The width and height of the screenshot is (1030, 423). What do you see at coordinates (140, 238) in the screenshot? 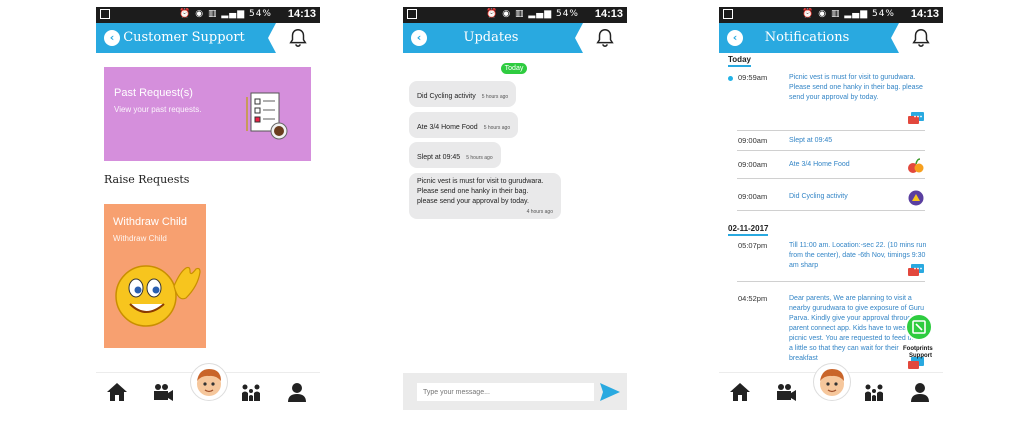
I see `withdraw-subtitle: Withdraw Child` at bounding box center [140, 238].